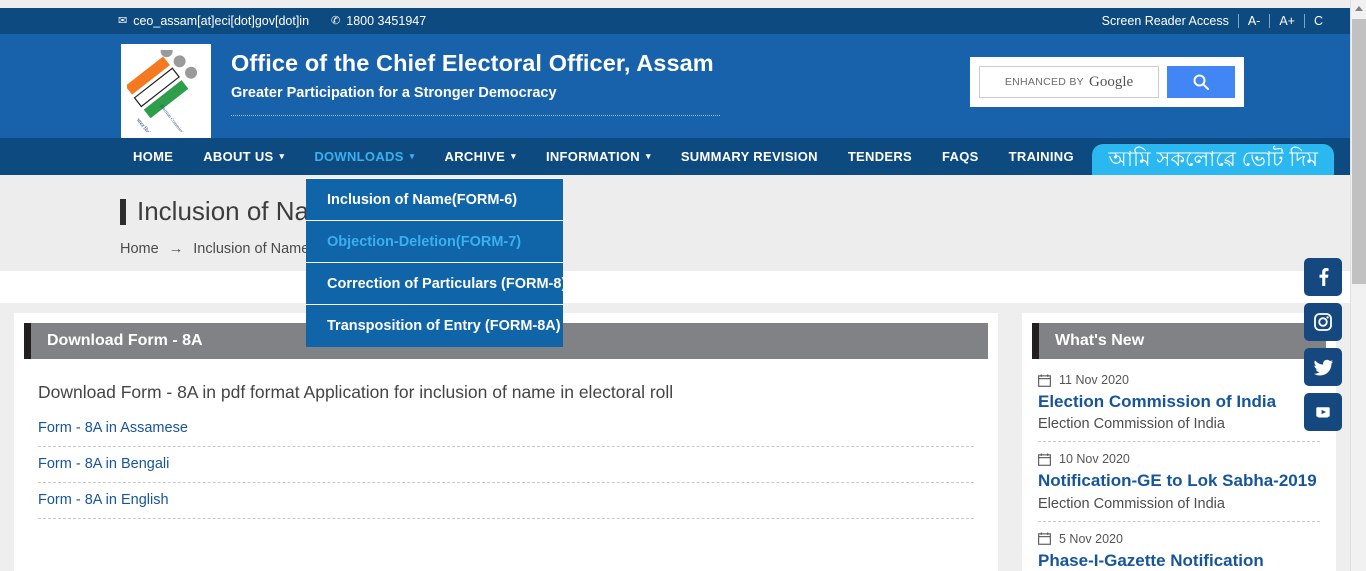 Image resolution: width=1366 pixels, height=571 pixels. Describe the element at coordinates (434, 200) in the screenshot. I see `dropdown-item-inclusion-of-name: Inclusion of Name(FORM-6)` at that location.